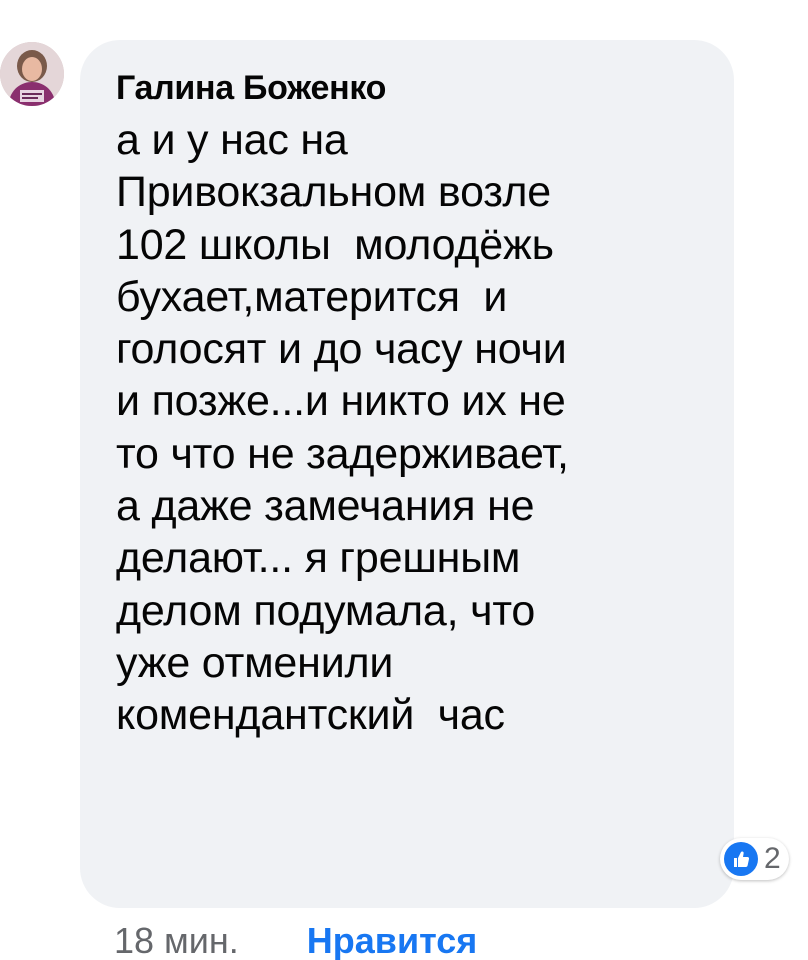  What do you see at coordinates (312, 296) in the screenshot?
I see `comment-line: бухает,матерится и` at bounding box center [312, 296].